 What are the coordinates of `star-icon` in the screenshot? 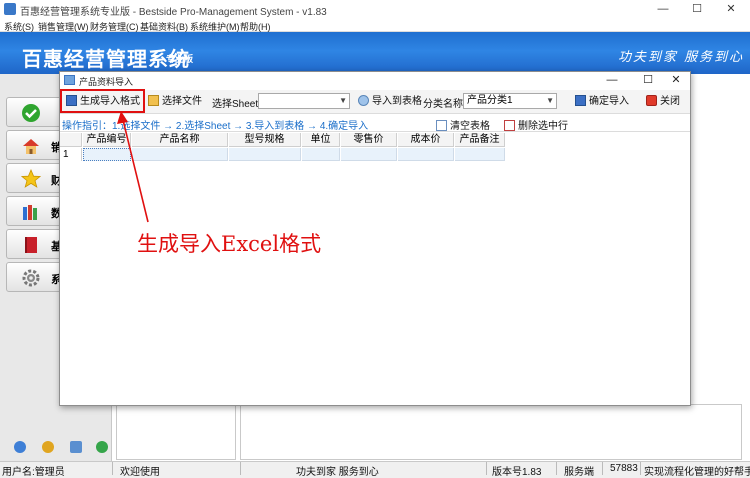 It's located at (31, 178).